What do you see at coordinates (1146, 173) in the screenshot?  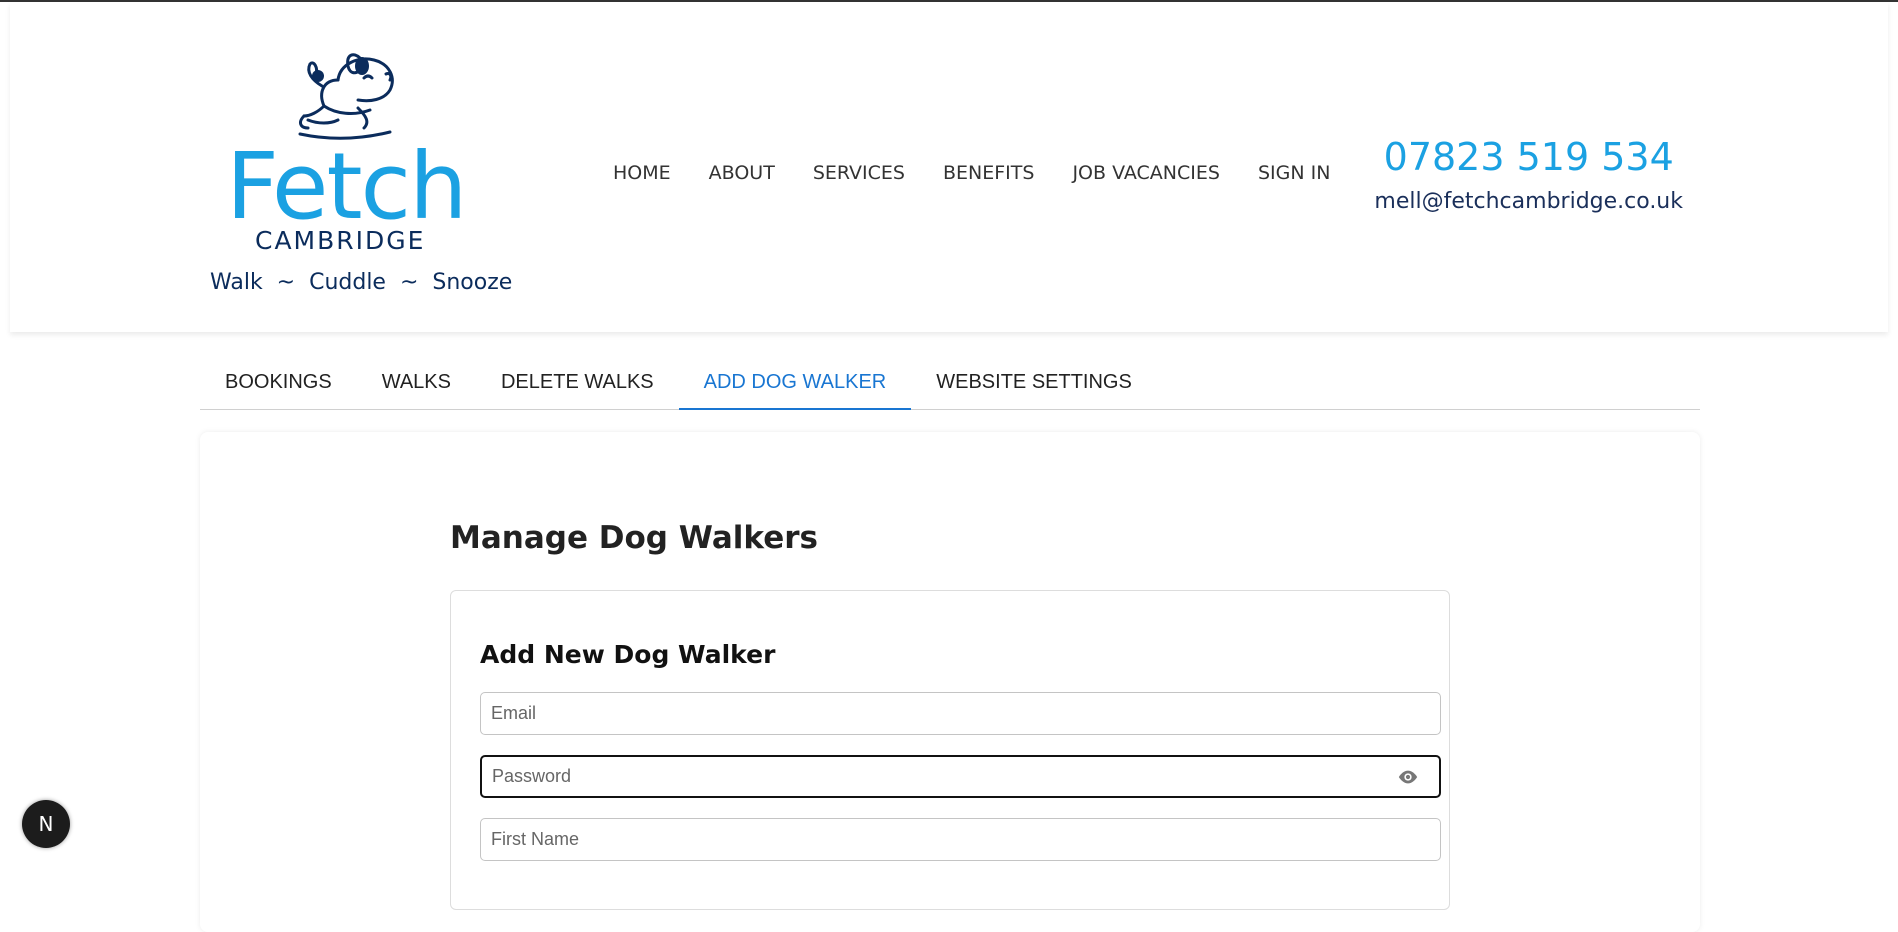 I see `nav-job-vacancies: JOB VACANCIES` at bounding box center [1146, 173].